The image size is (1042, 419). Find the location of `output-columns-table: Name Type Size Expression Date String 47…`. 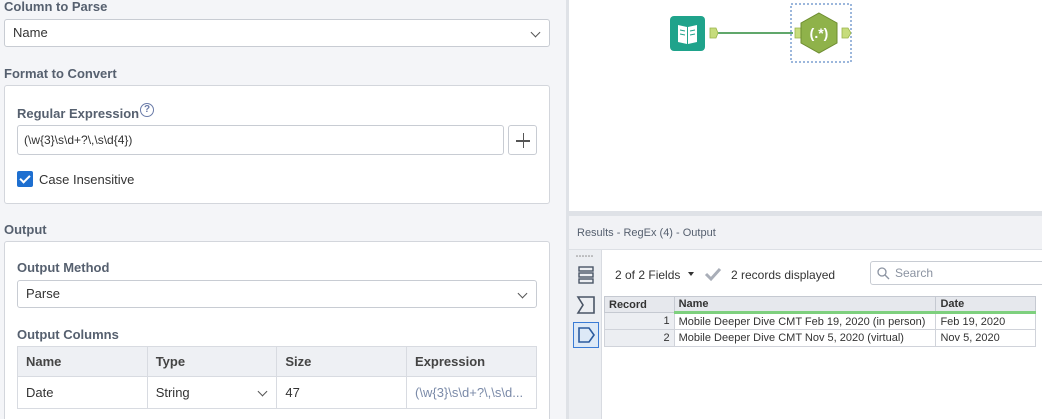

output-columns-table: Name Type Size Expression Date String 47… is located at coordinates (277, 377).